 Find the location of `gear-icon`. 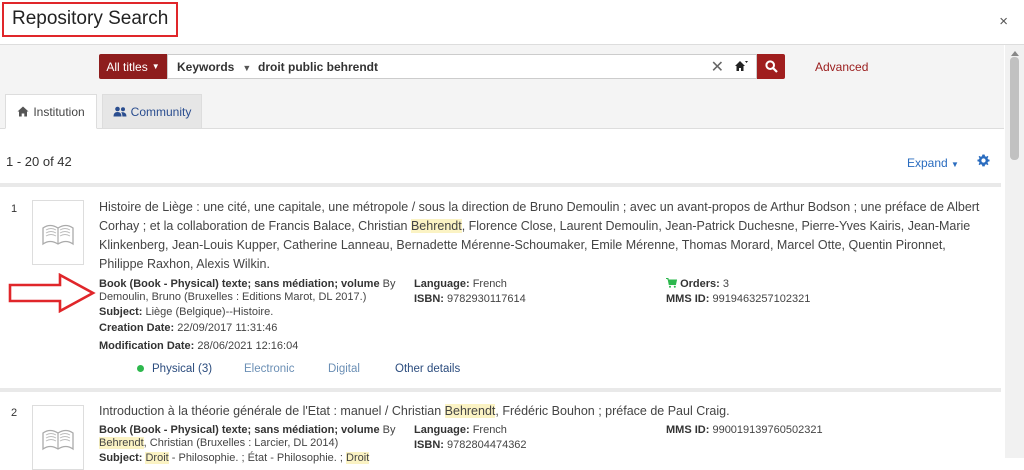

gear-icon is located at coordinates (983, 162).